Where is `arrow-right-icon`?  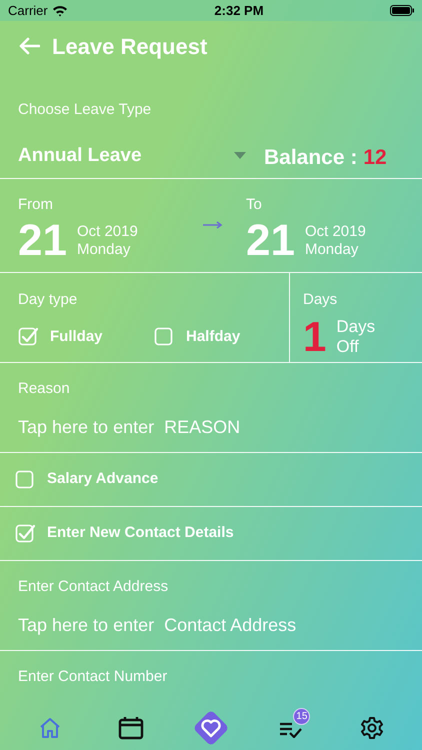 arrow-right-icon is located at coordinates (213, 225).